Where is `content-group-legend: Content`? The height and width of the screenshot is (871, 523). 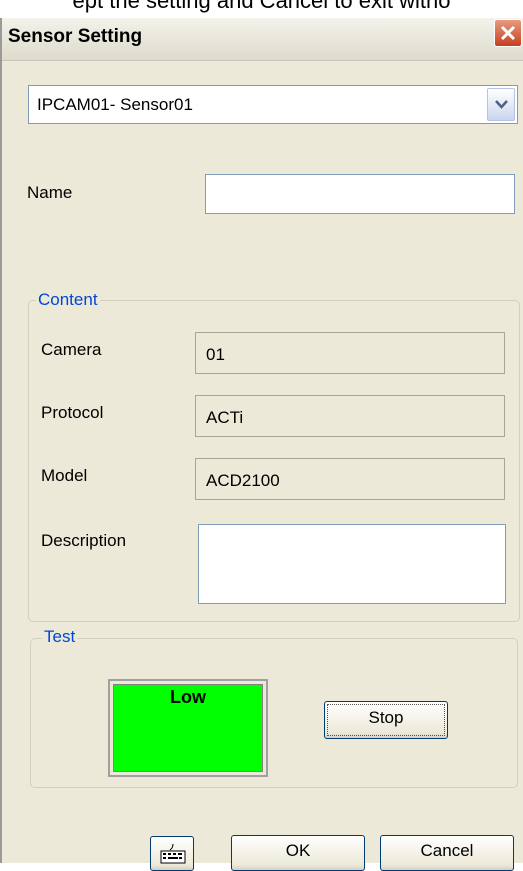
content-group-legend: Content is located at coordinates (68, 300).